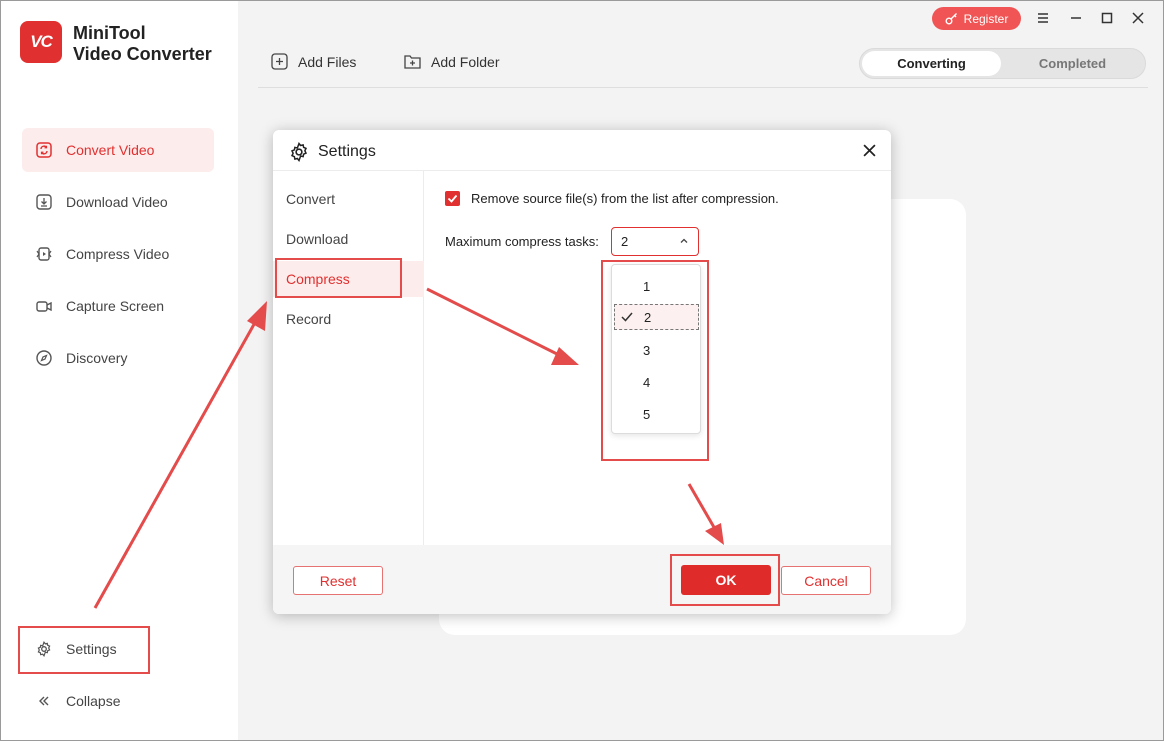  I want to click on sidebar-collapse-button: Collapse, so click(118, 701).